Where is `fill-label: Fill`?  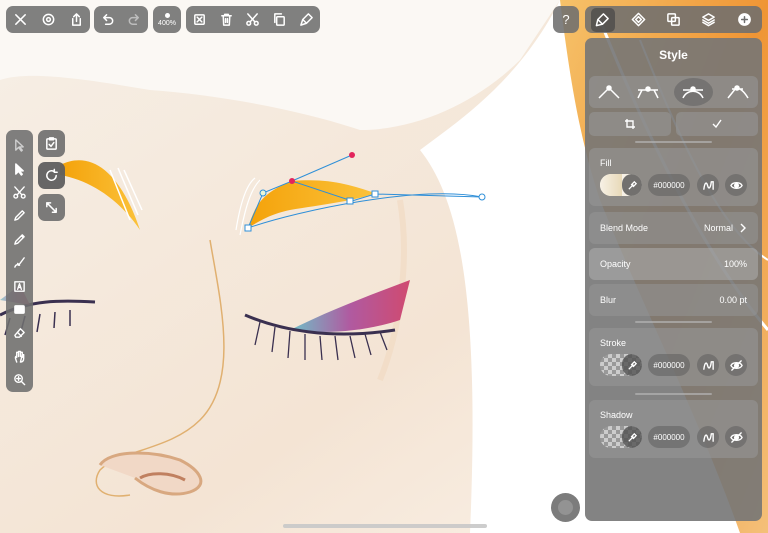 fill-label: Fill is located at coordinates (606, 163).